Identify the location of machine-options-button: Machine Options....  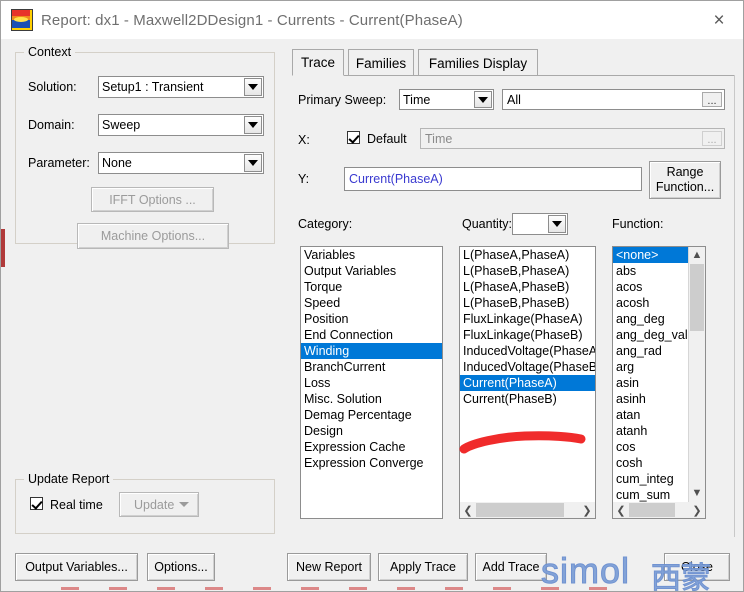
(153, 236).